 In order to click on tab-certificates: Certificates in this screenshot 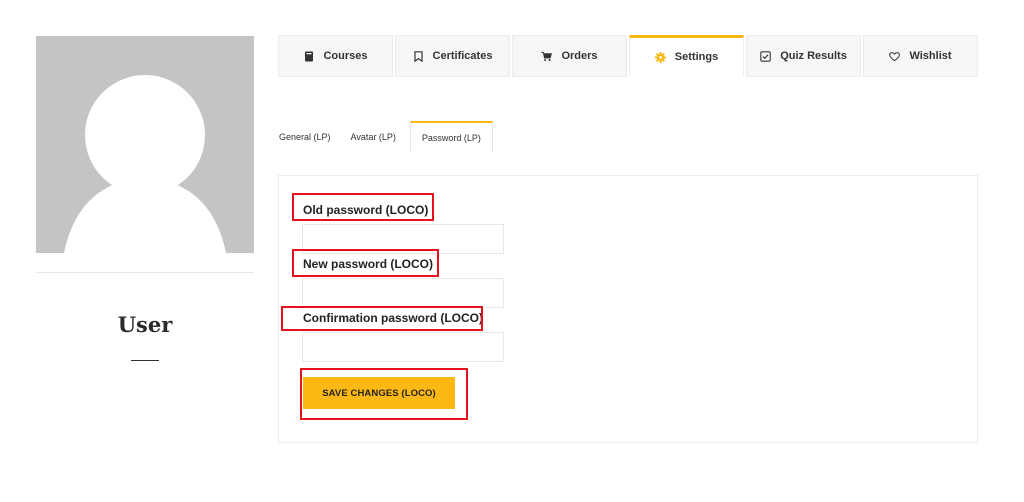, I will do `click(452, 56)`.